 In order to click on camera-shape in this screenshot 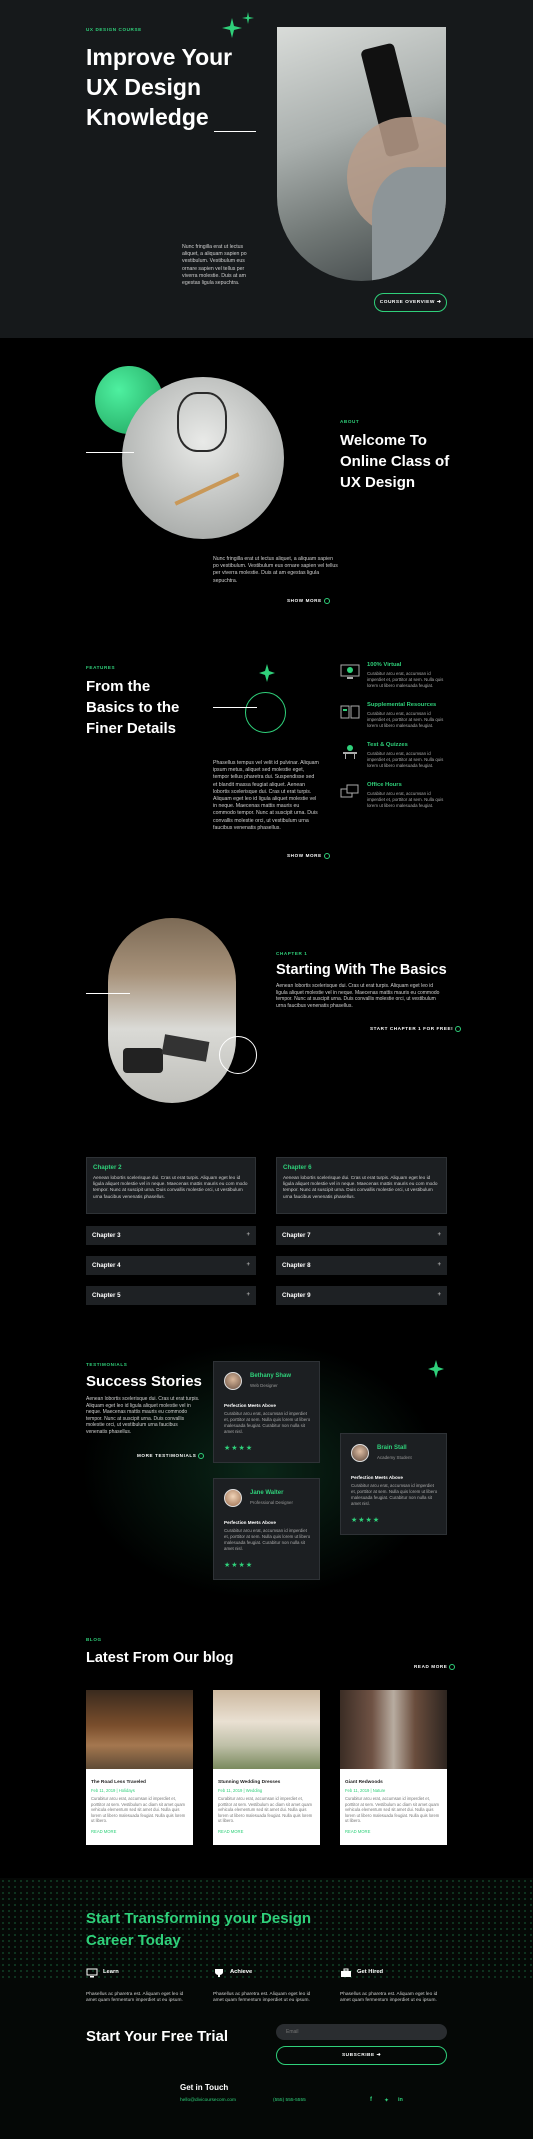, I will do `click(143, 1060)`.